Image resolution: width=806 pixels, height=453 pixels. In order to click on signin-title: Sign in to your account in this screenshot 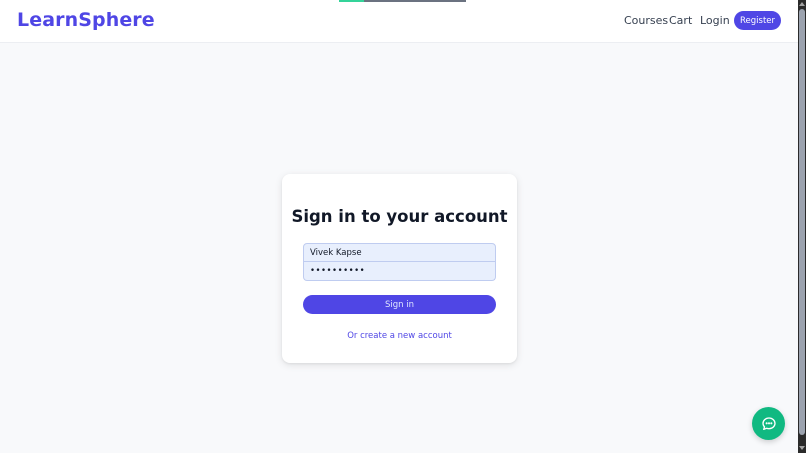, I will do `click(399, 216)`.